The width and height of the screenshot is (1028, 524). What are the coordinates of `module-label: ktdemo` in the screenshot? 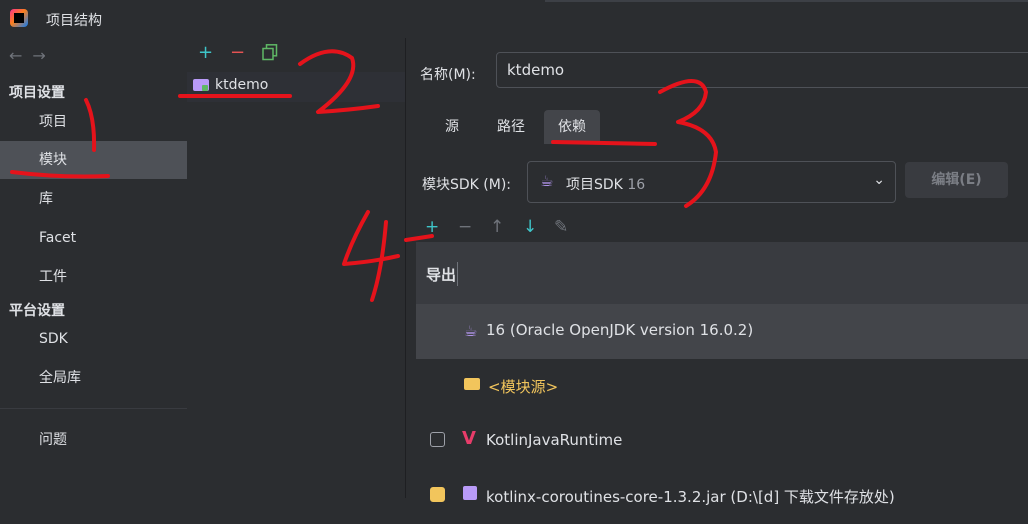 It's located at (242, 85).